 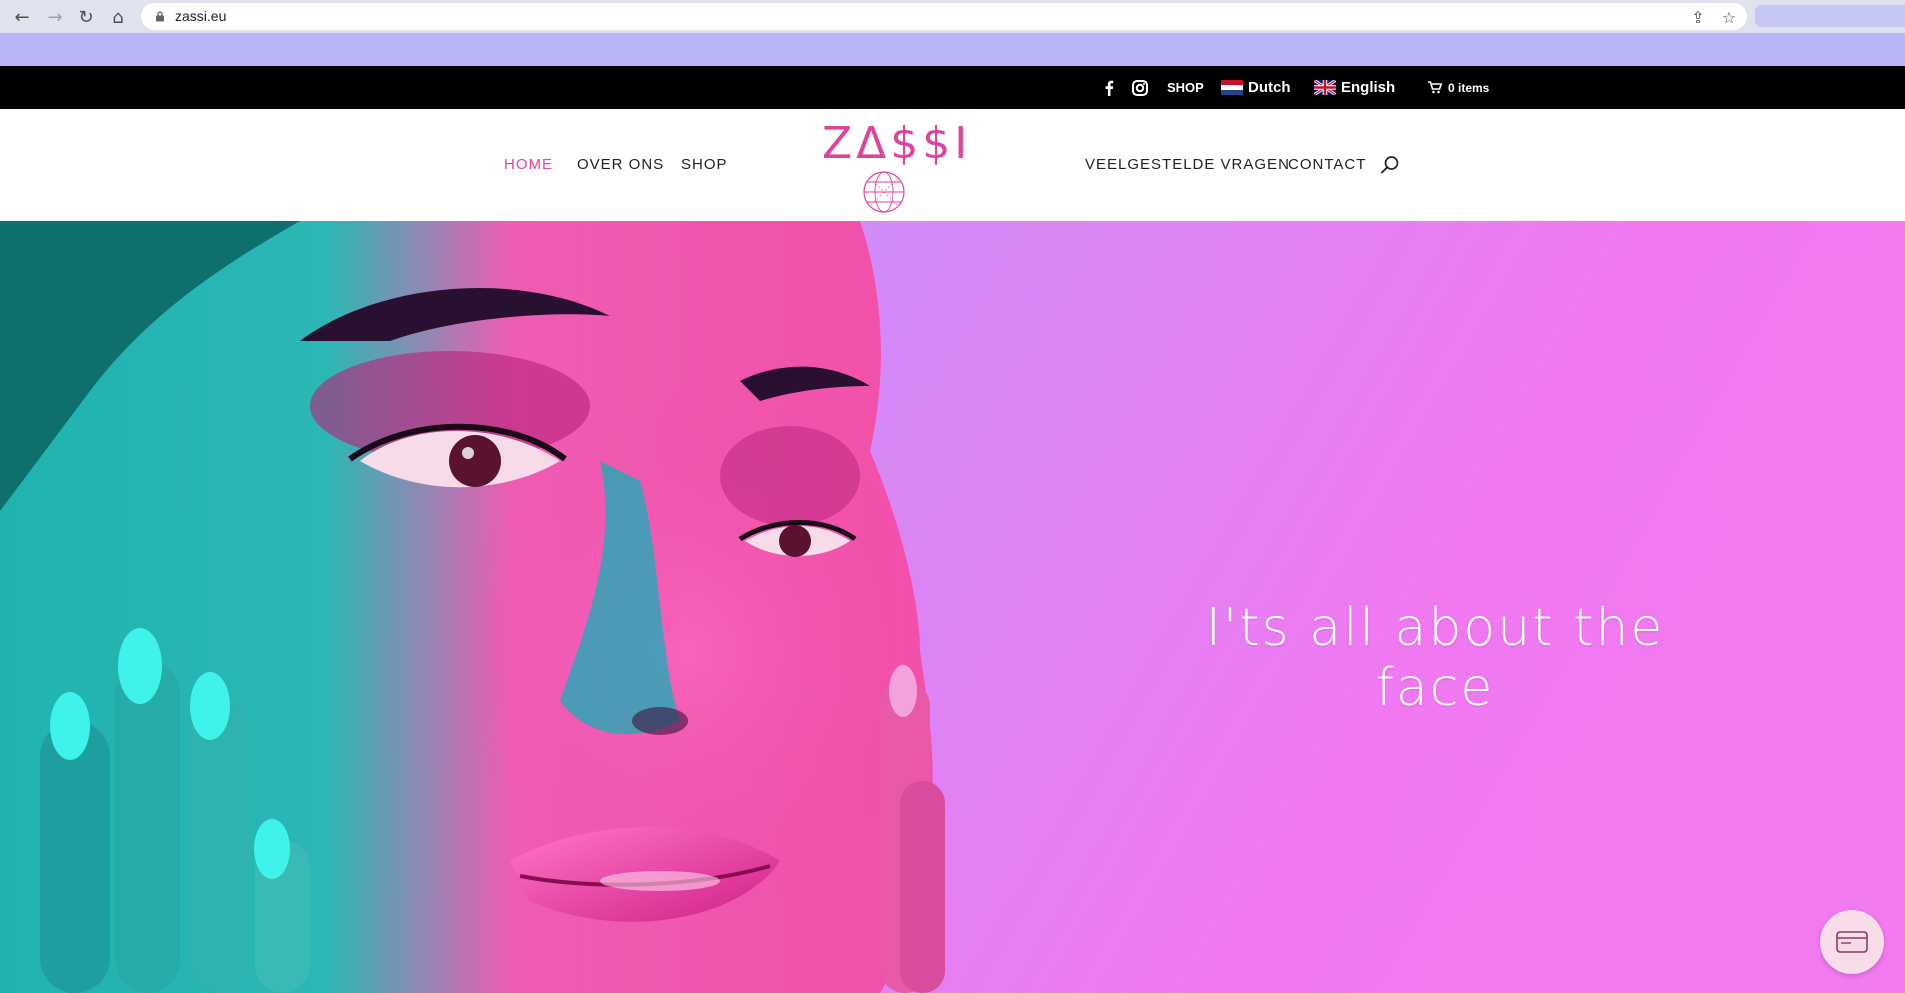 I want to click on facebook-icon, so click(x=1109, y=87).